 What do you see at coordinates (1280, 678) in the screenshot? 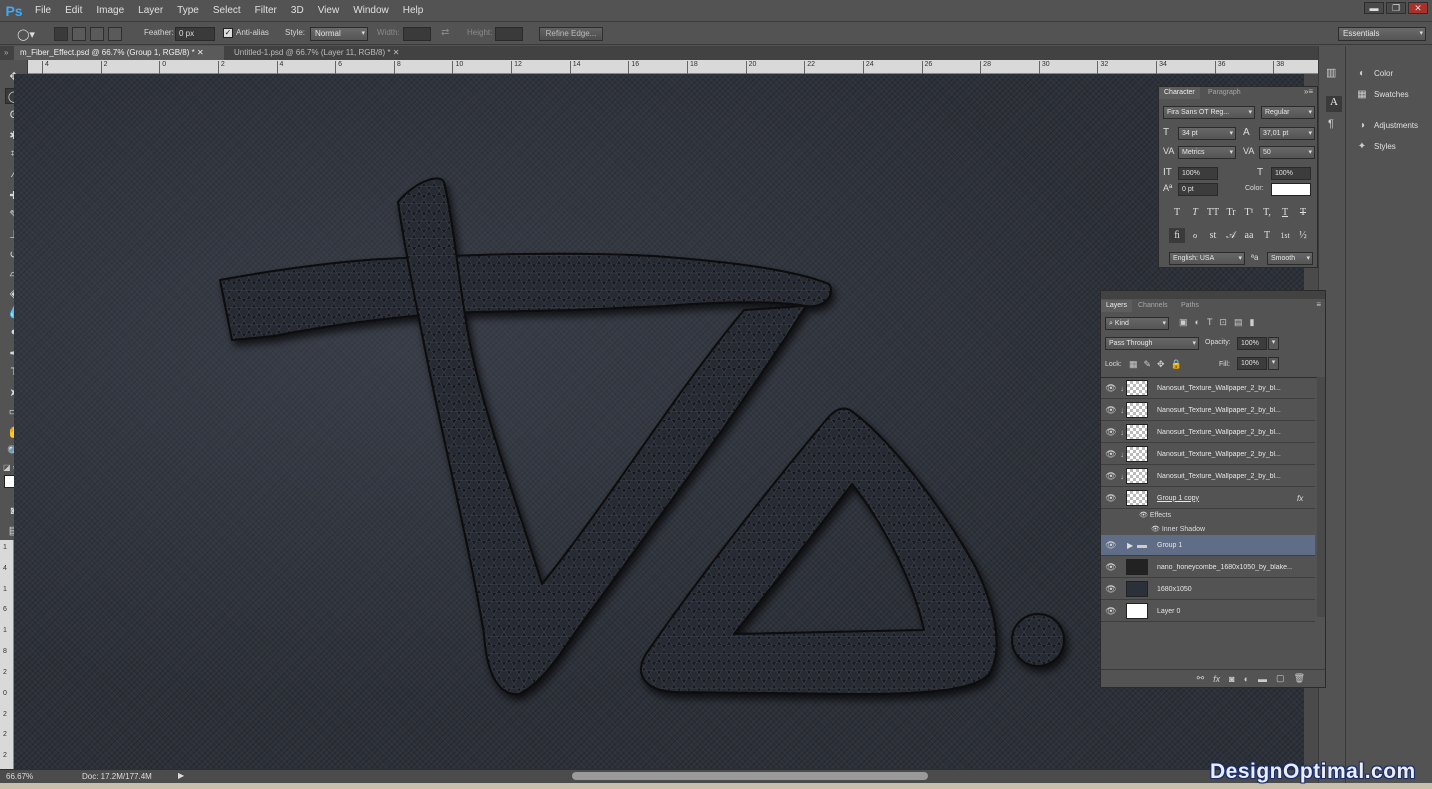
I see `new-layer-icon: ▢` at bounding box center [1280, 678].